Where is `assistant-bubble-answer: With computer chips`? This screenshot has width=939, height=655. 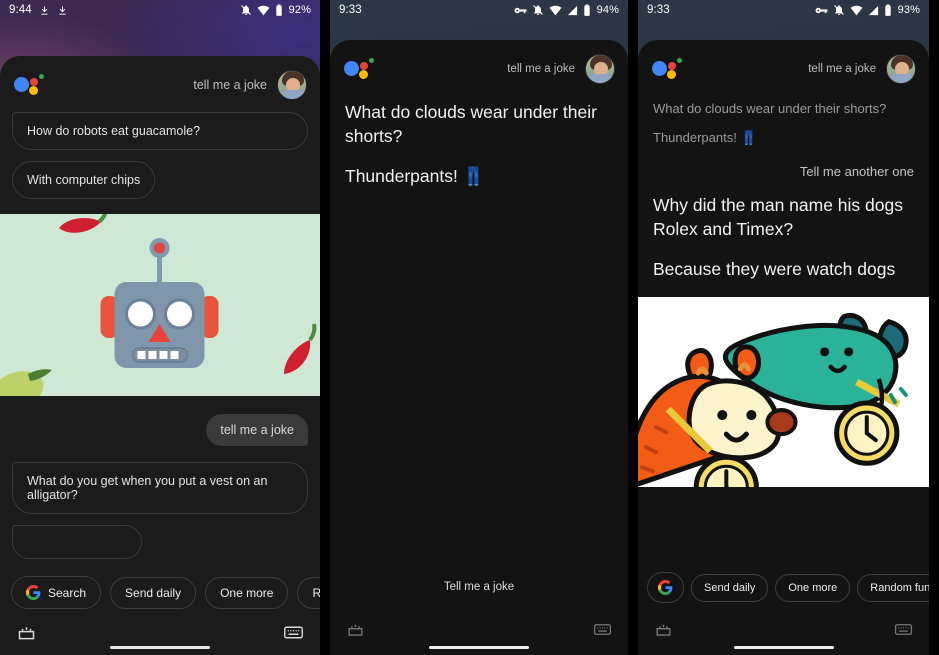 assistant-bubble-answer: With computer chips is located at coordinates (84, 180).